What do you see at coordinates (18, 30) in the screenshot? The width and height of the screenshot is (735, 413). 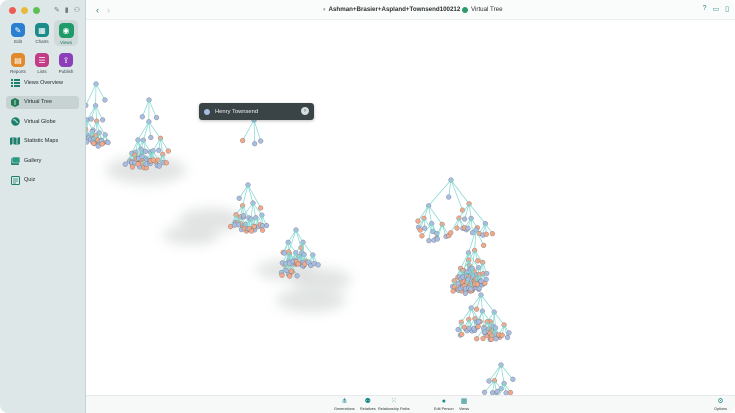 I see `pencil-icon: ✎` at bounding box center [18, 30].